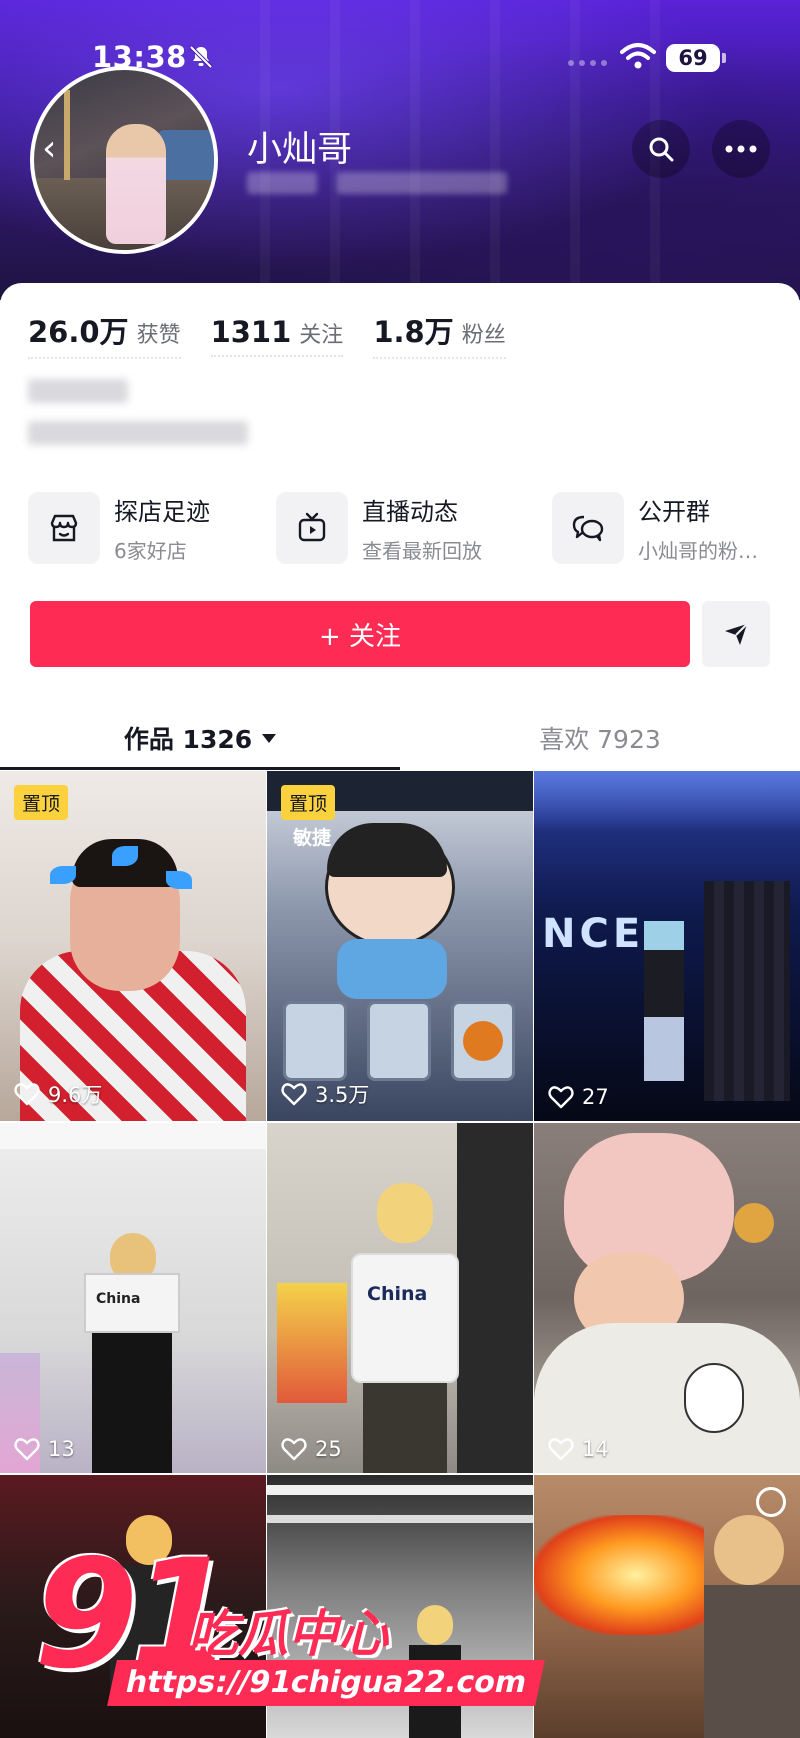 The width and height of the screenshot is (800, 1738). I want to click on stat-value: 1.8万, so click(413, 332).